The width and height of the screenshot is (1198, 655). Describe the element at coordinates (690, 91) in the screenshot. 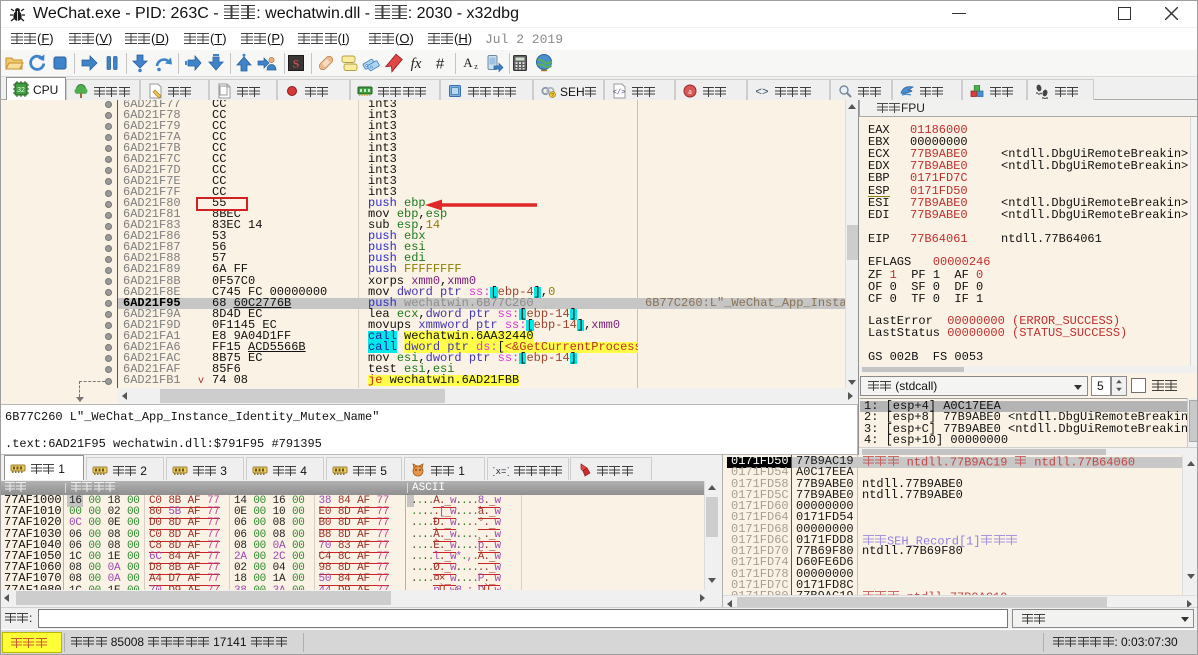

I see `svg-text: a` at that location.